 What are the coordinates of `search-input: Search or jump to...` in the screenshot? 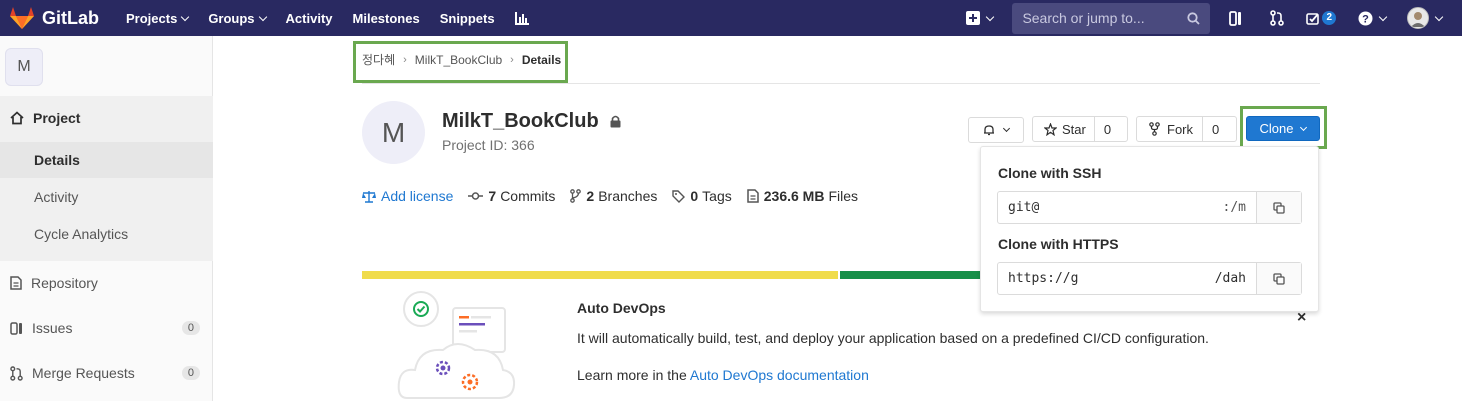 It's located at (1111, 18).